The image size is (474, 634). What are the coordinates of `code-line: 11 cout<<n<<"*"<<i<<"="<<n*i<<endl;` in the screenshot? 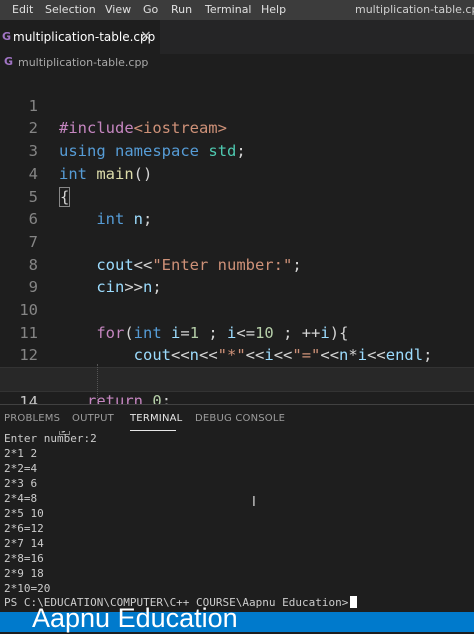 It's located at (237, 332).